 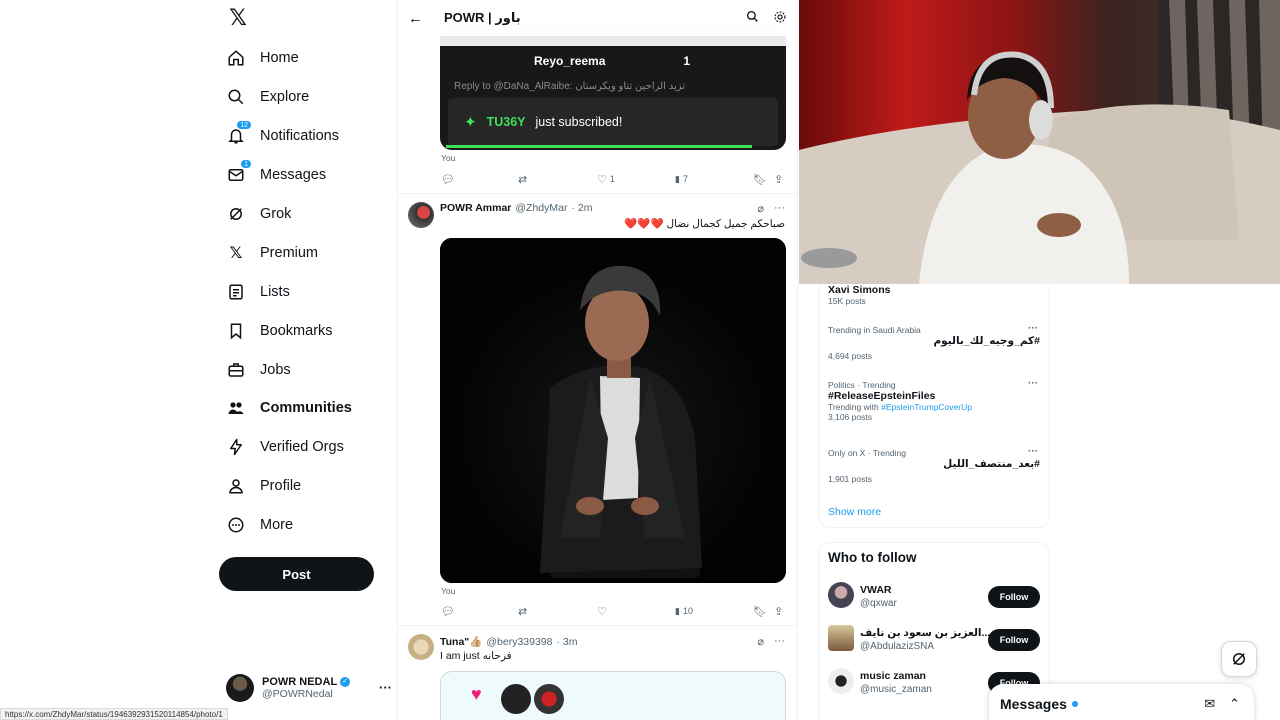 I want to click on post-text: I am just فرحانه, so click(x=476, y=656).